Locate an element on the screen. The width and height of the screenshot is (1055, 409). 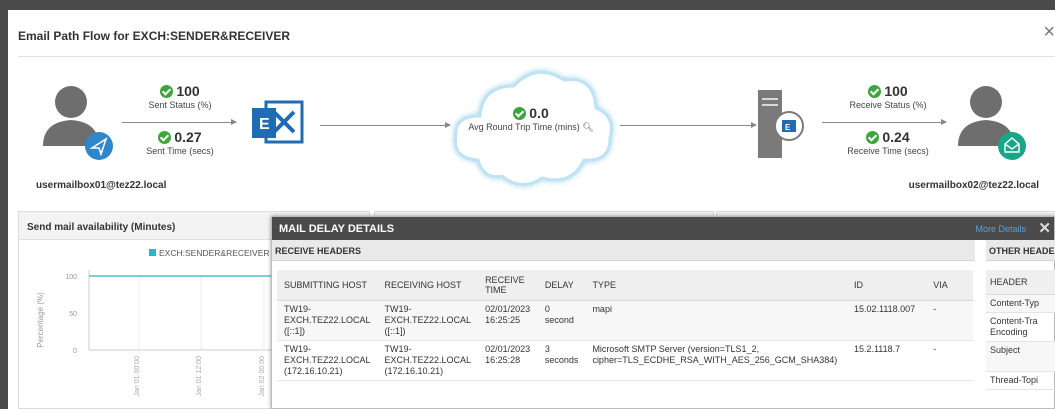
close-dialog-button: × is located at coordinates (1049, 32).